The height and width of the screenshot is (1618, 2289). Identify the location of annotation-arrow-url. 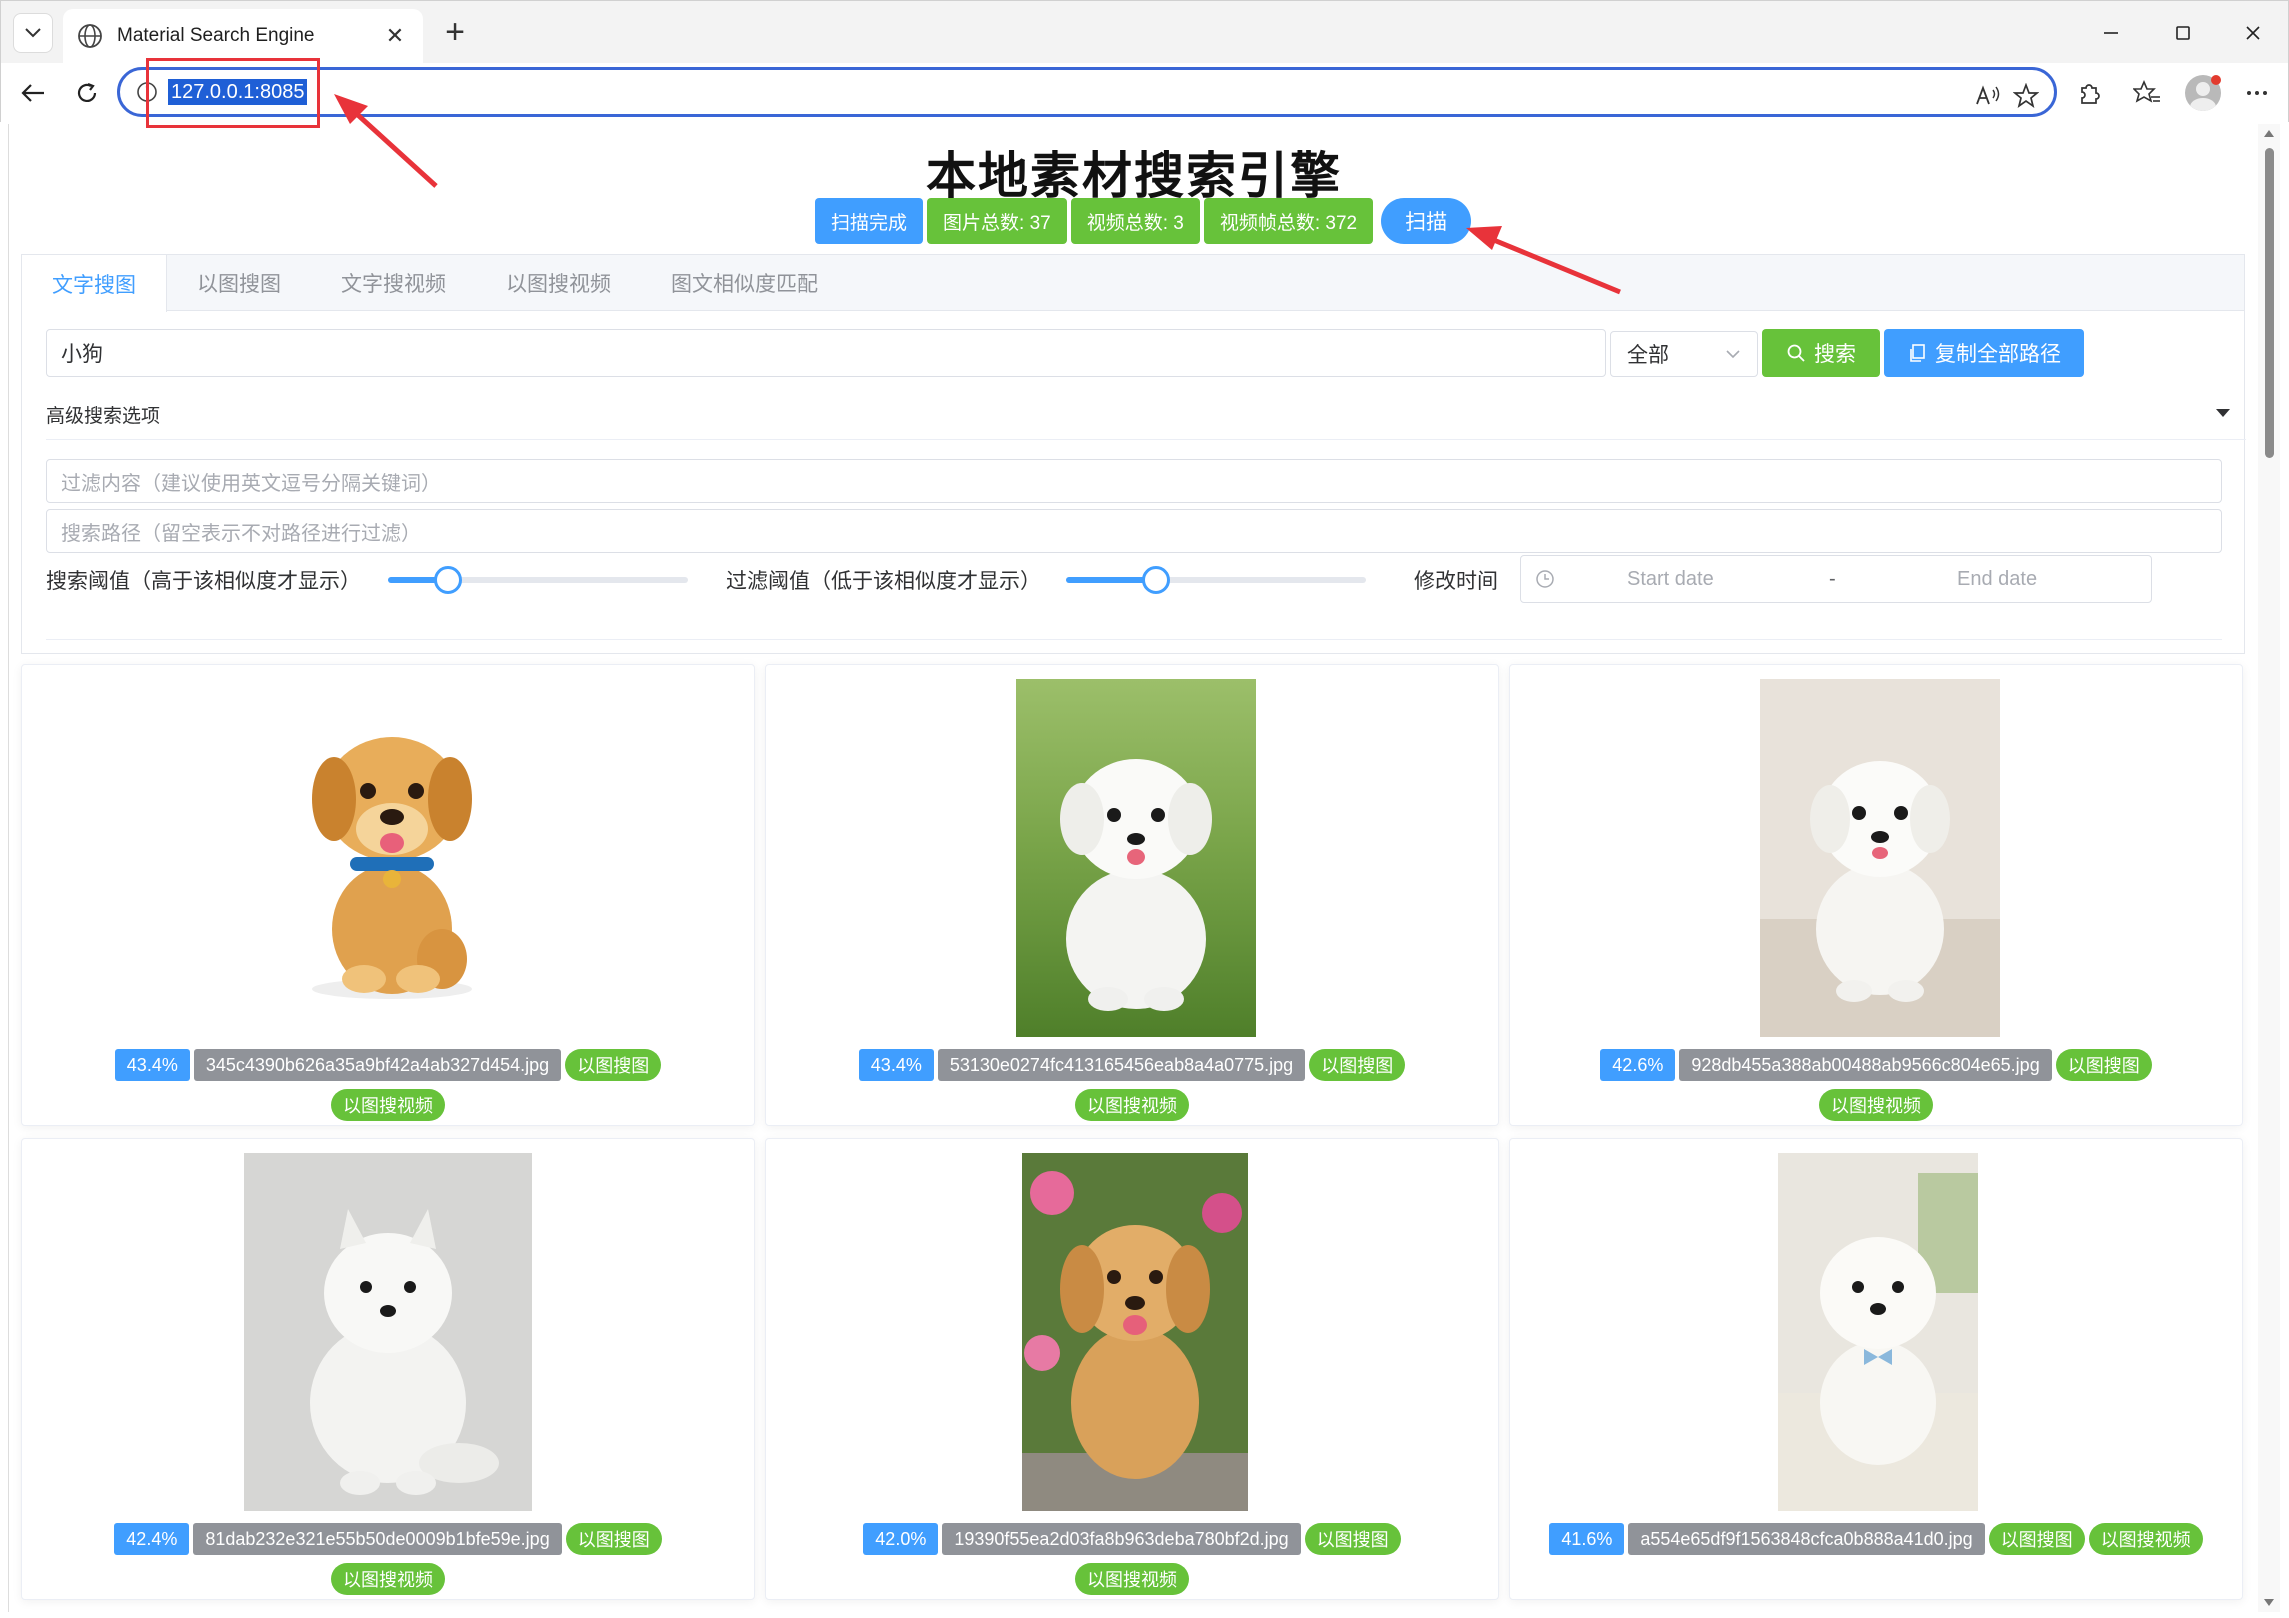
(386, 141).